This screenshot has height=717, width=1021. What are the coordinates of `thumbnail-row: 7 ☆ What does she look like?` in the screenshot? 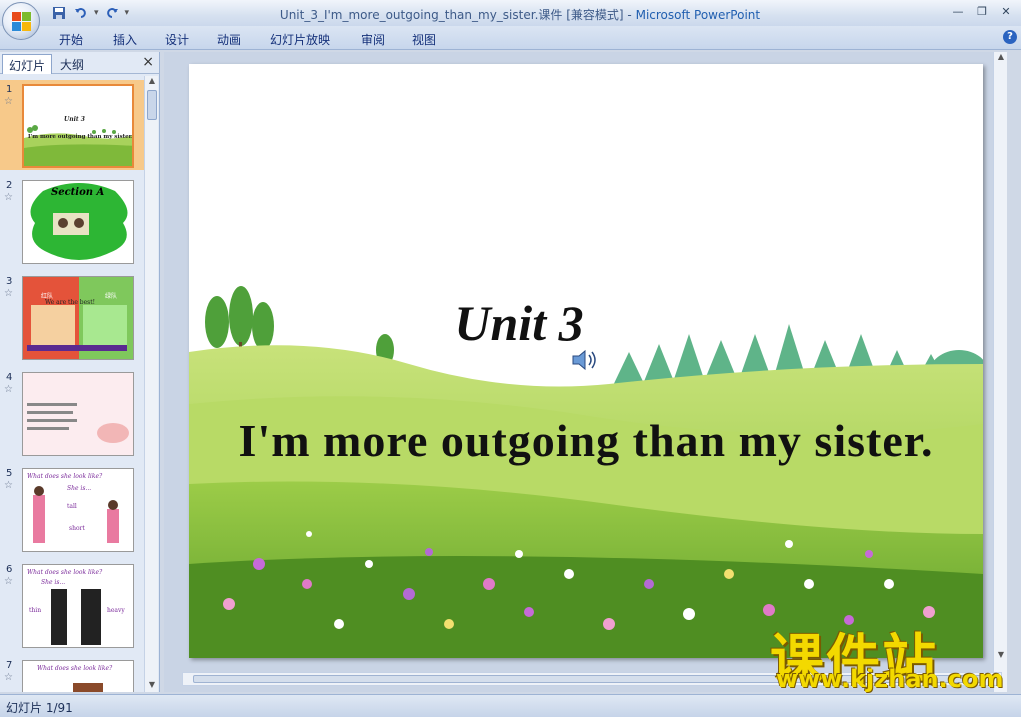 It's located at (72, 674).